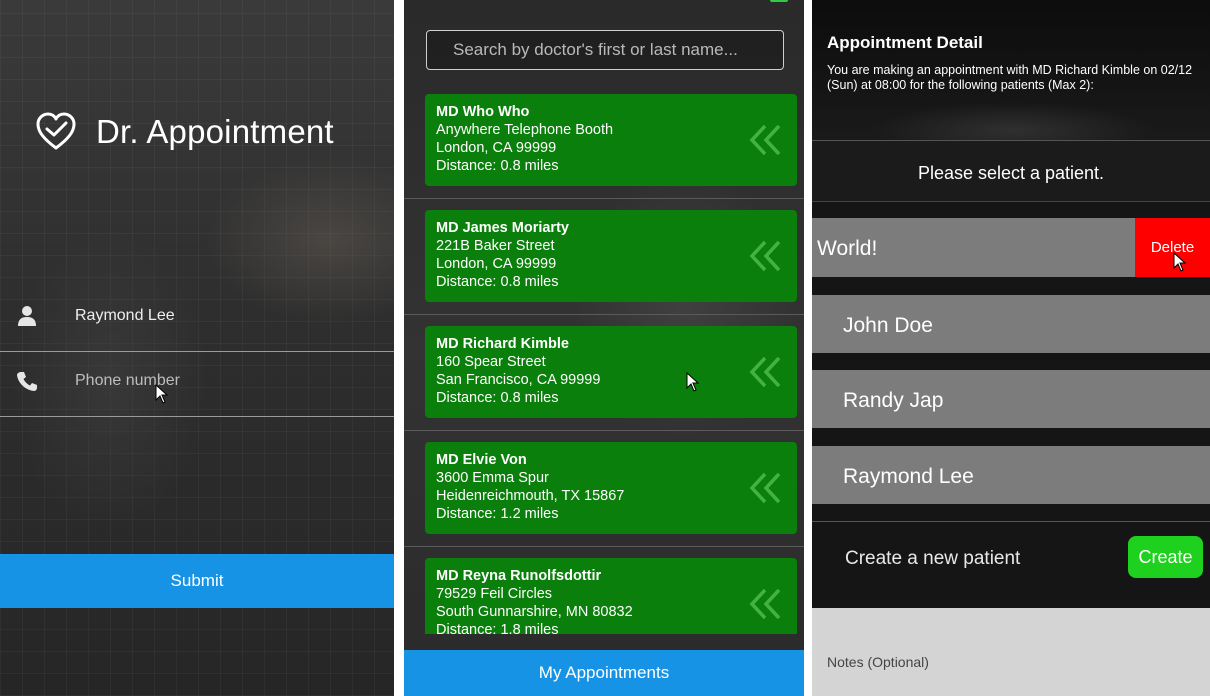 Image resolution: width=1210 pixels, height=696 pixels. Describe the element at coordinates (779, 1) in the screenshot. I see `battery-icon` at that location.